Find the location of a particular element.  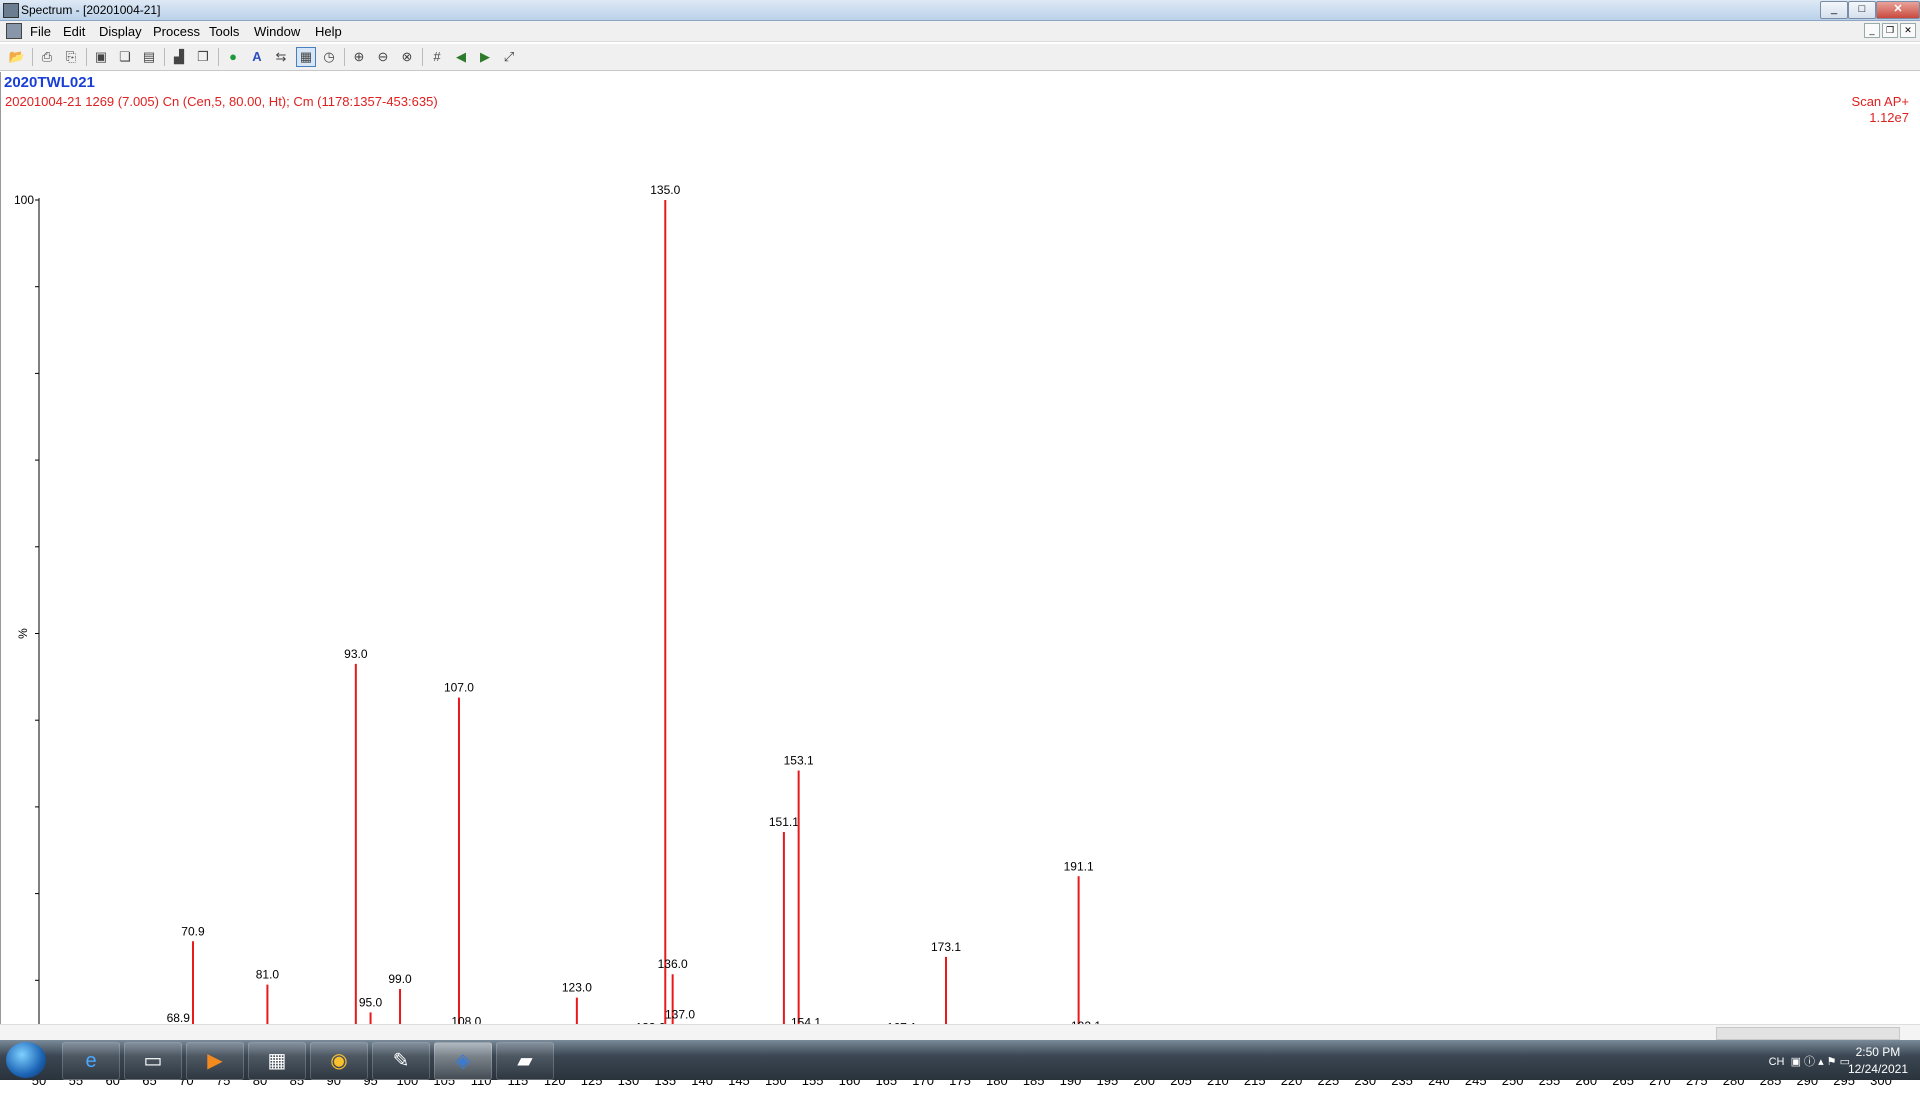

calculator-icon: ▦ is located at coordinates (277, 1061).